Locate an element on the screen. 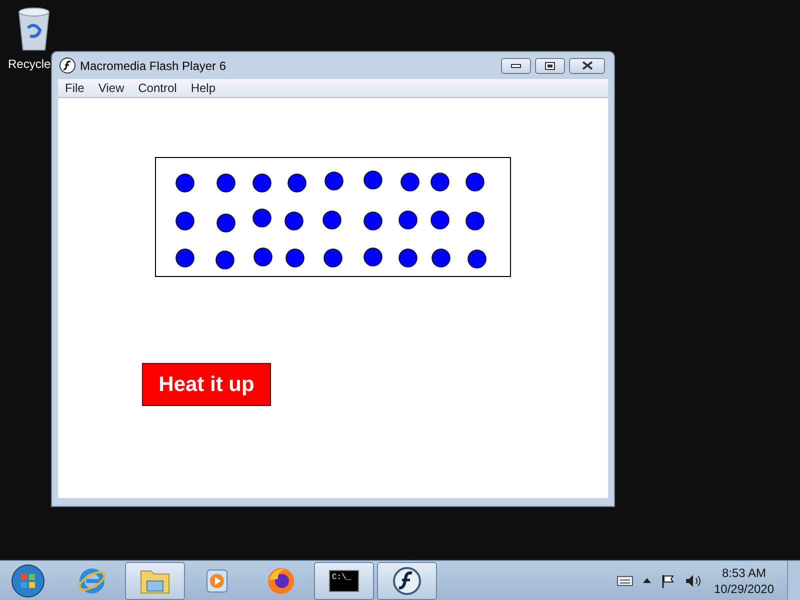 The height and width of the screenshot is (600, 800). menu-item: View is located at coordinates (111, 88).